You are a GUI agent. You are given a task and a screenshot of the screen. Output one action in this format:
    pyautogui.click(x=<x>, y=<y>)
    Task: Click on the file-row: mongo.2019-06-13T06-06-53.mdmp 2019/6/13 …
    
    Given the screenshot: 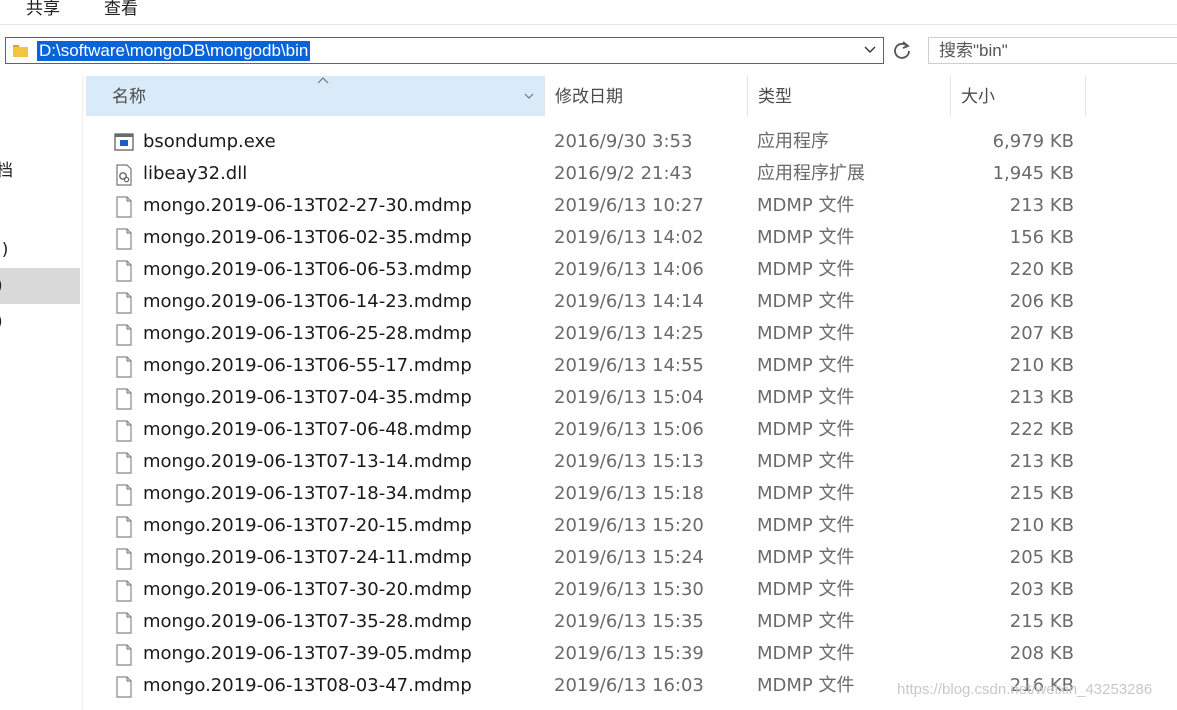 What is the action you would take?
    pyautogui.click(x=631, y=270)
    